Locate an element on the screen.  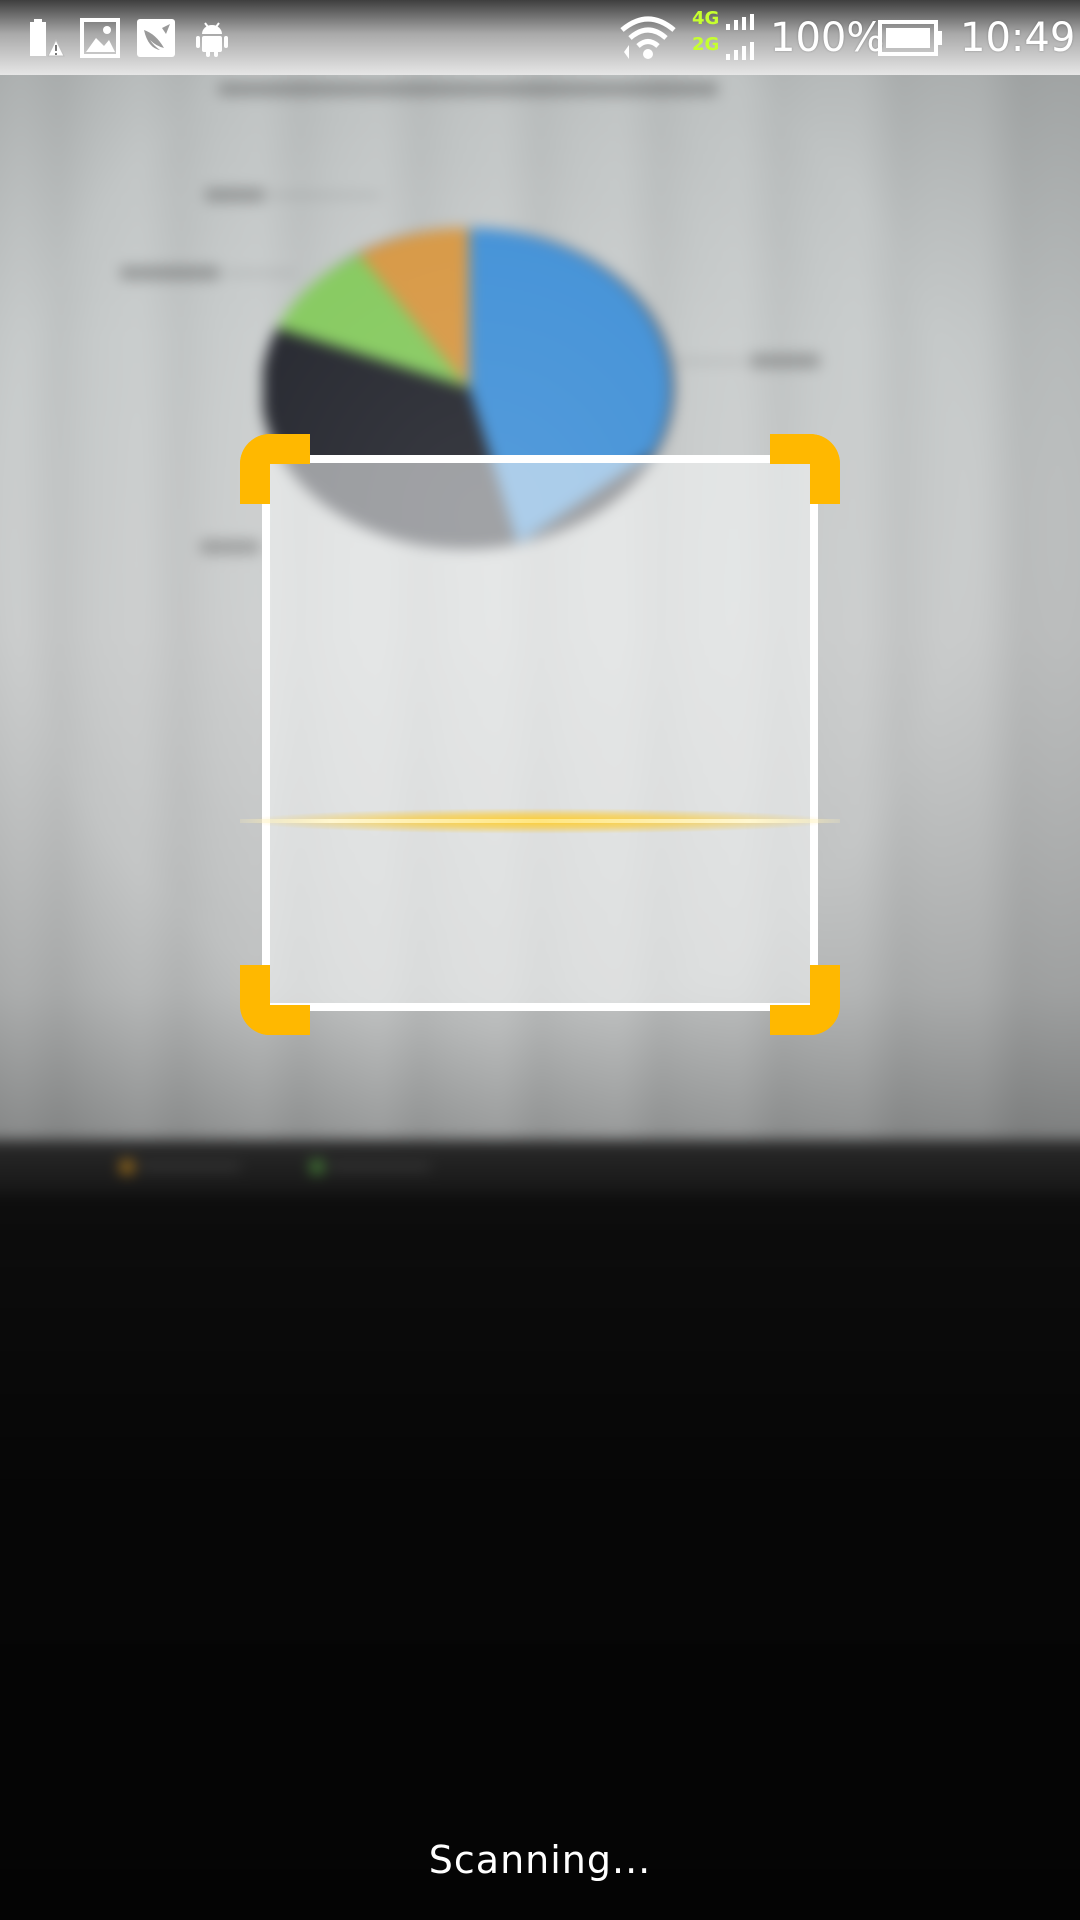
android-icon is located at coordinates (212, 38).